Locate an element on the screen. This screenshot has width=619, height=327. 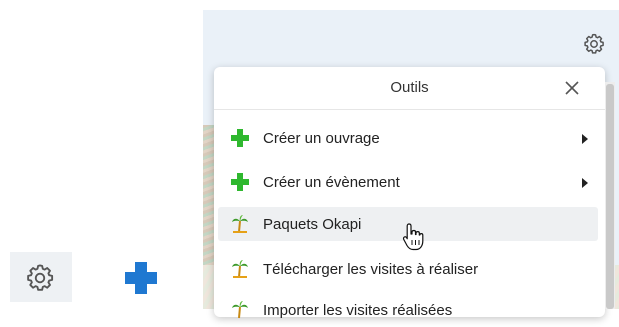
menu-item-label: Créer un ouvrage is located at coordinates (321, 138).